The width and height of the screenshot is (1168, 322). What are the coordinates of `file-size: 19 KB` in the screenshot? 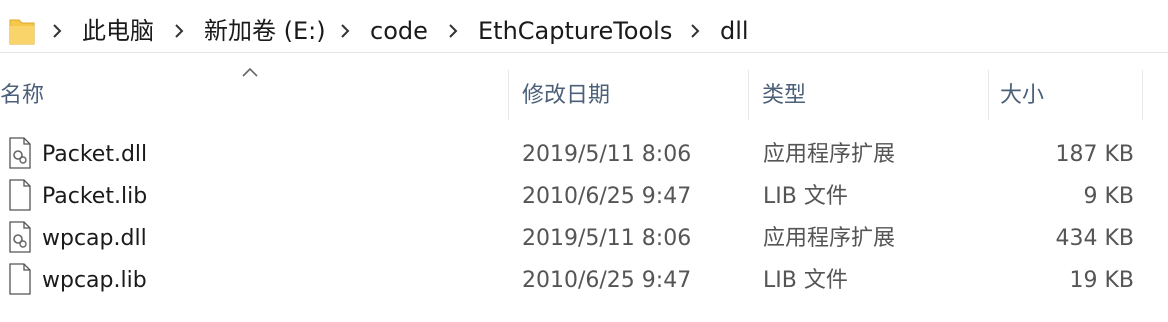 It's located at (1101, 280).